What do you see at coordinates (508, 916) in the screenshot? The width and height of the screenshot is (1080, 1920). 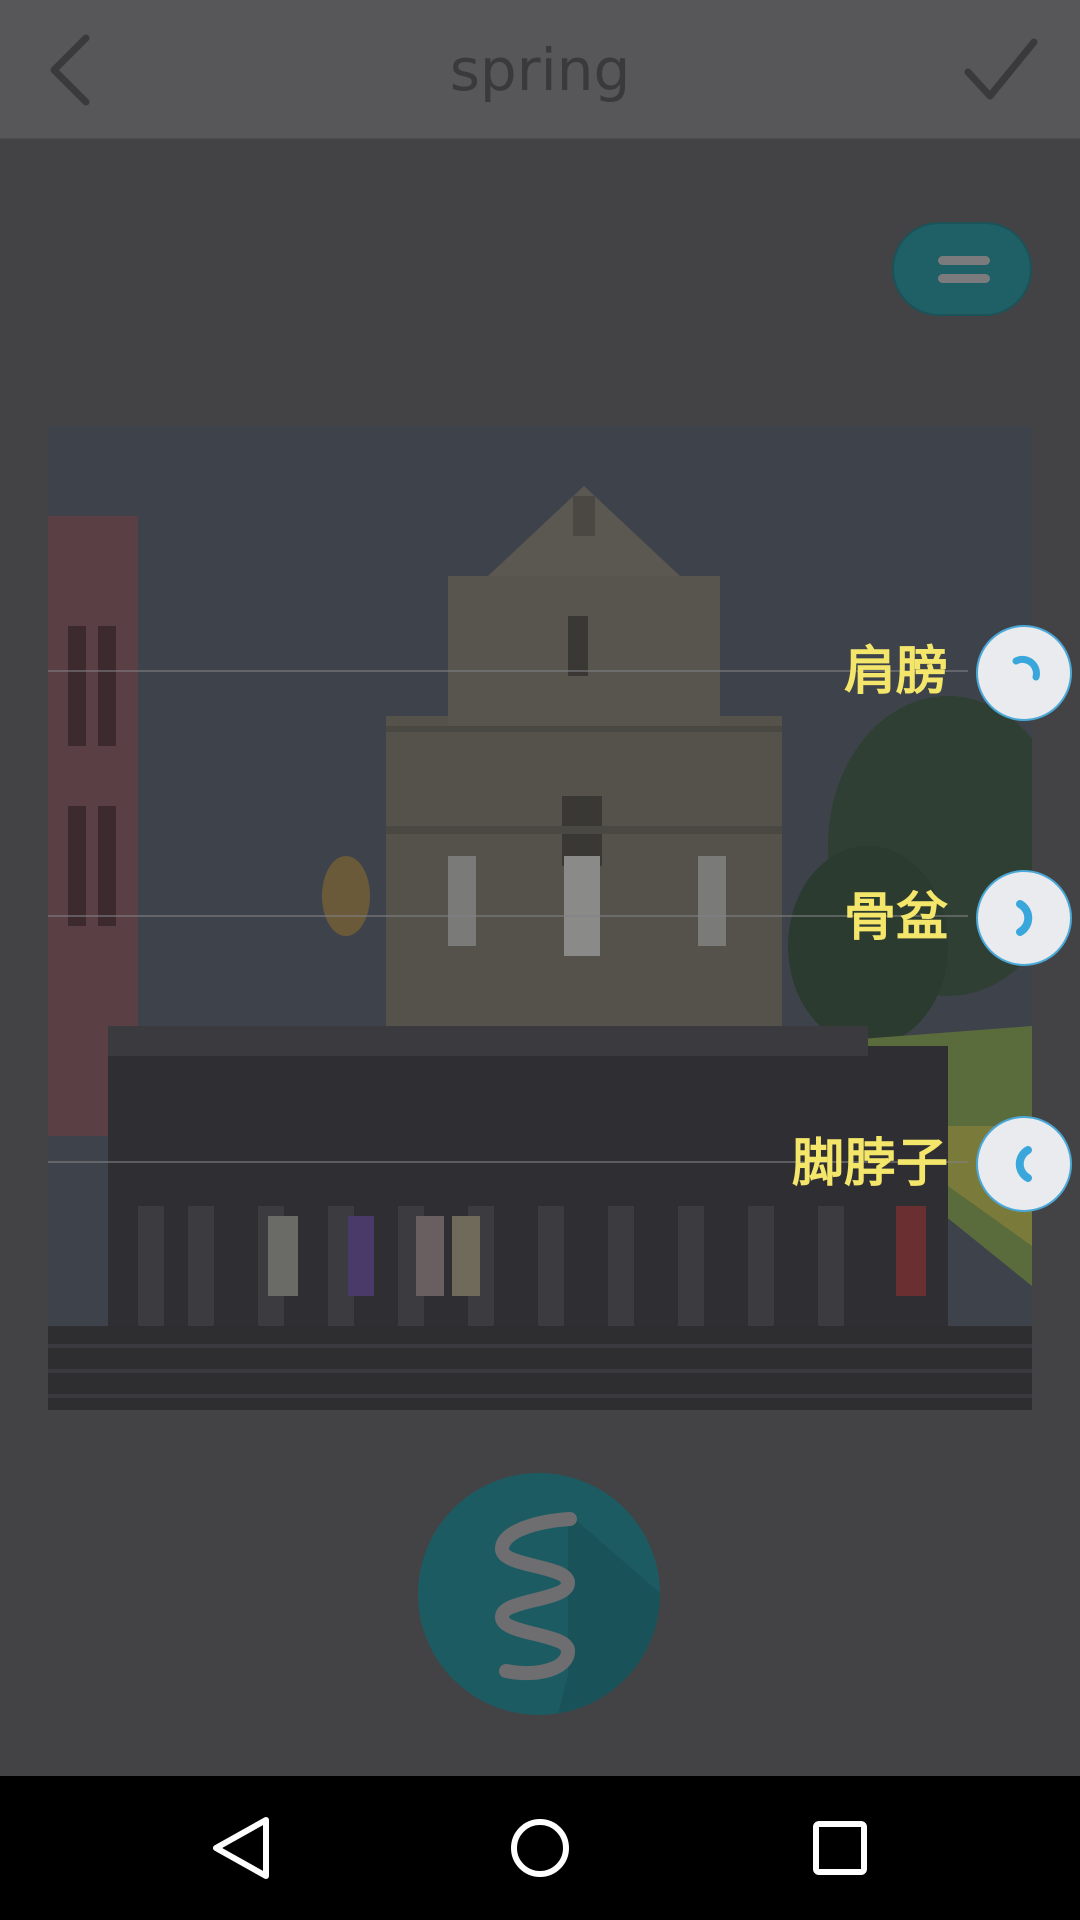 I see `guide-line-pelvis` at bounding box center [508, 916].